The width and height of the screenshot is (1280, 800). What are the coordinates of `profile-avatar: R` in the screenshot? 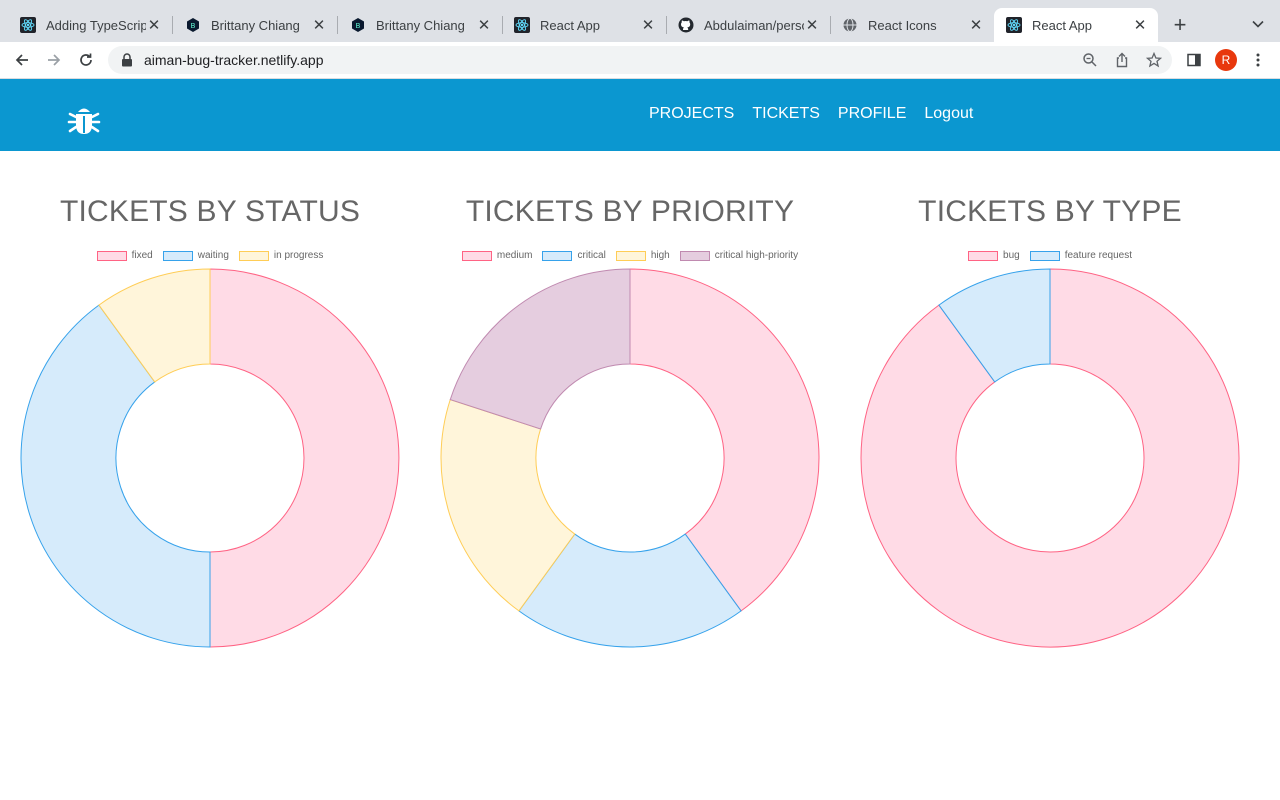 It's located at (1226, 60).